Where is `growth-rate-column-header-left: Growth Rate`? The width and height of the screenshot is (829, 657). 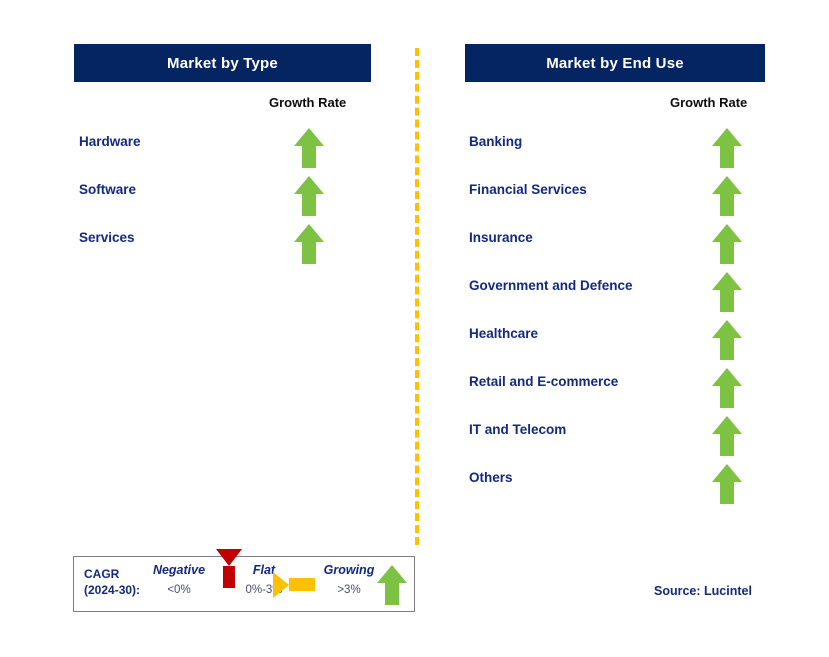
growth-rate-column-header-left: Growth Rate is located at coordinates (308, 102).